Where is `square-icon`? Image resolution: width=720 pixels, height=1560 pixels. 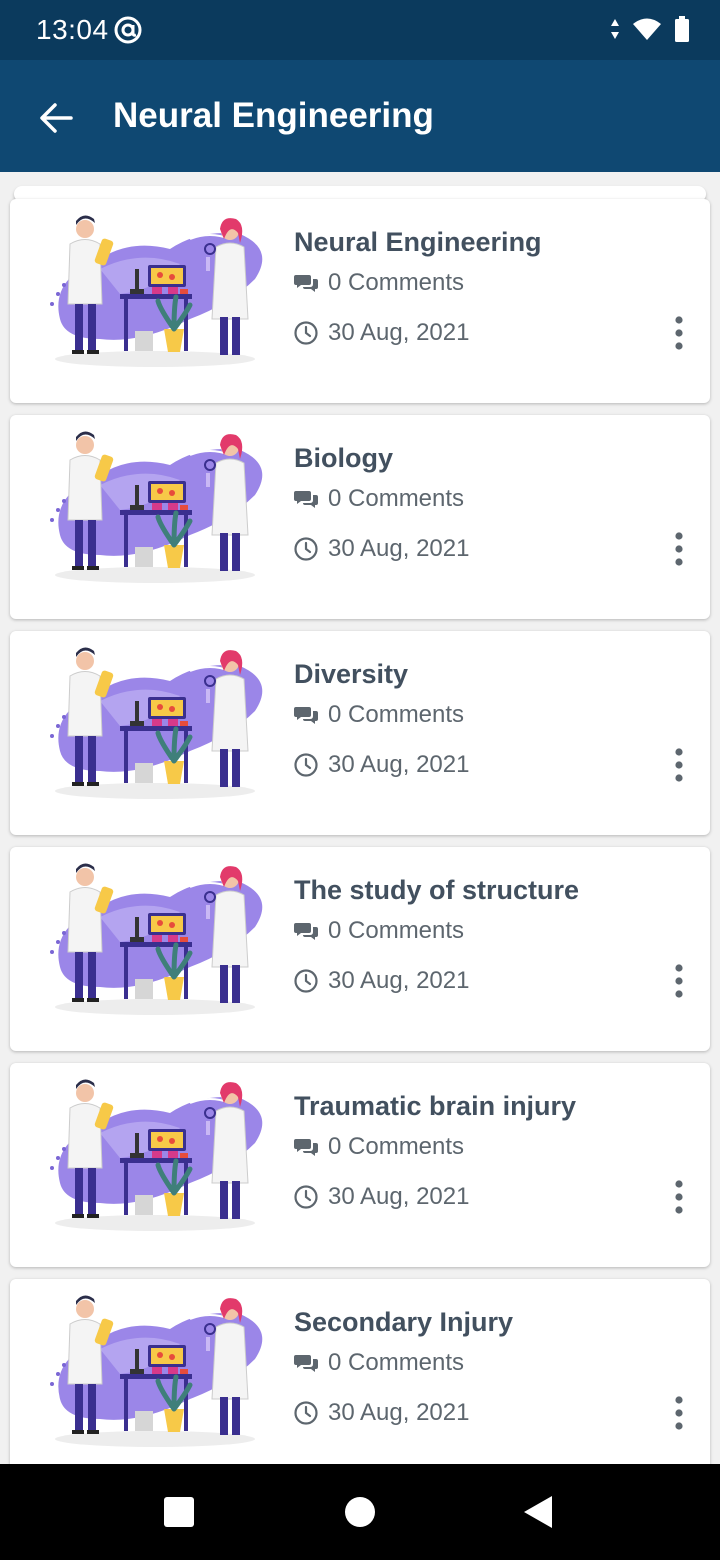
square-icon is located at coordinates (179, 1512).